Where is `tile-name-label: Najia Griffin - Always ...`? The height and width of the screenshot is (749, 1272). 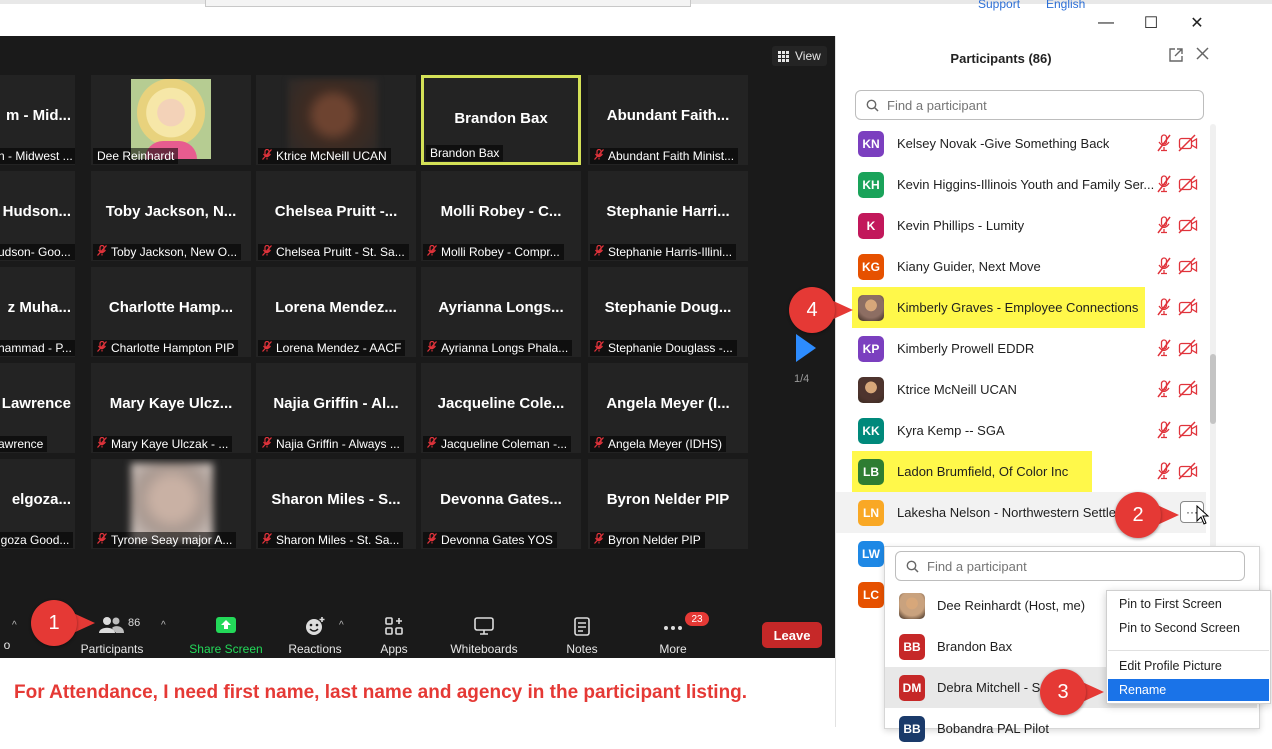 tile-name-label: Najia Griffin - Always ... is located at coordinates (331, 444).